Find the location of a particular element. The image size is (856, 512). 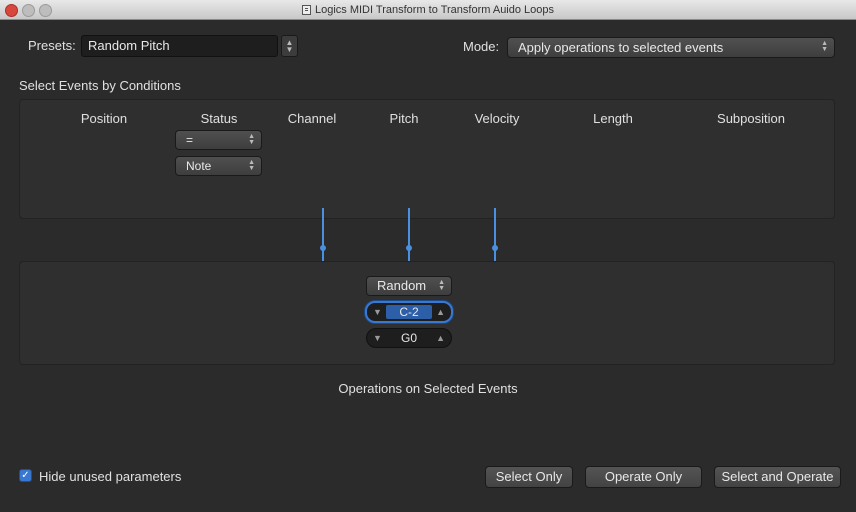

presets-stepper: ▲ ▼ is located at coordinates (289, 46).